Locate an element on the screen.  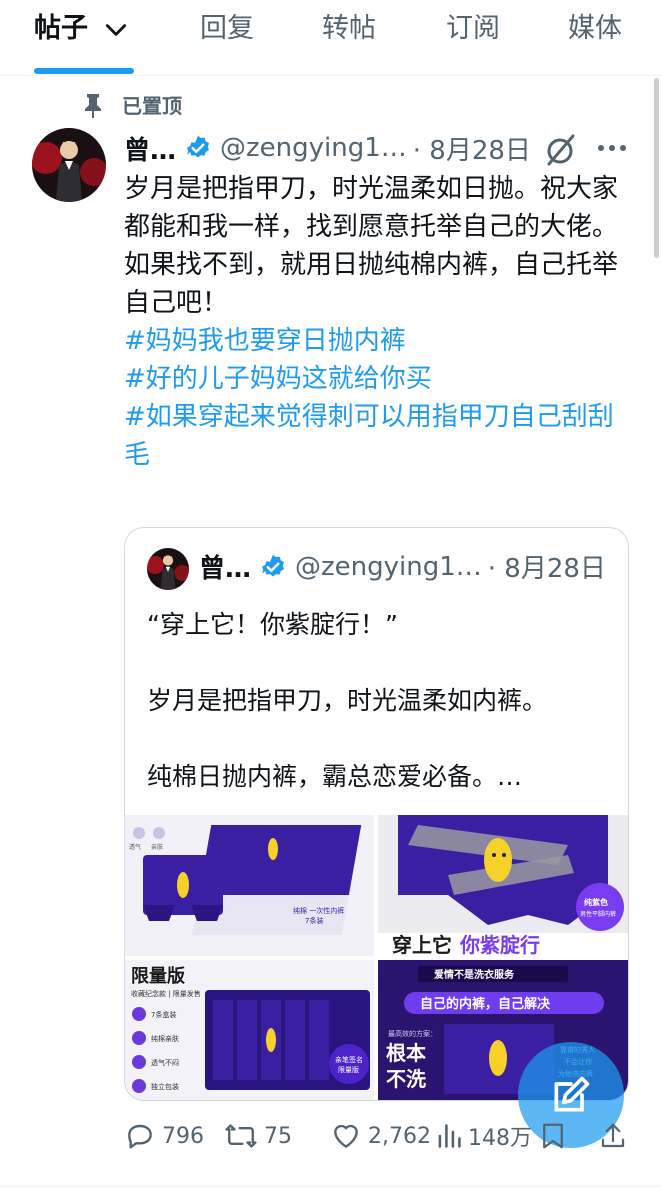
post-date: · 8月28日 is located at coordinates (472, 148).